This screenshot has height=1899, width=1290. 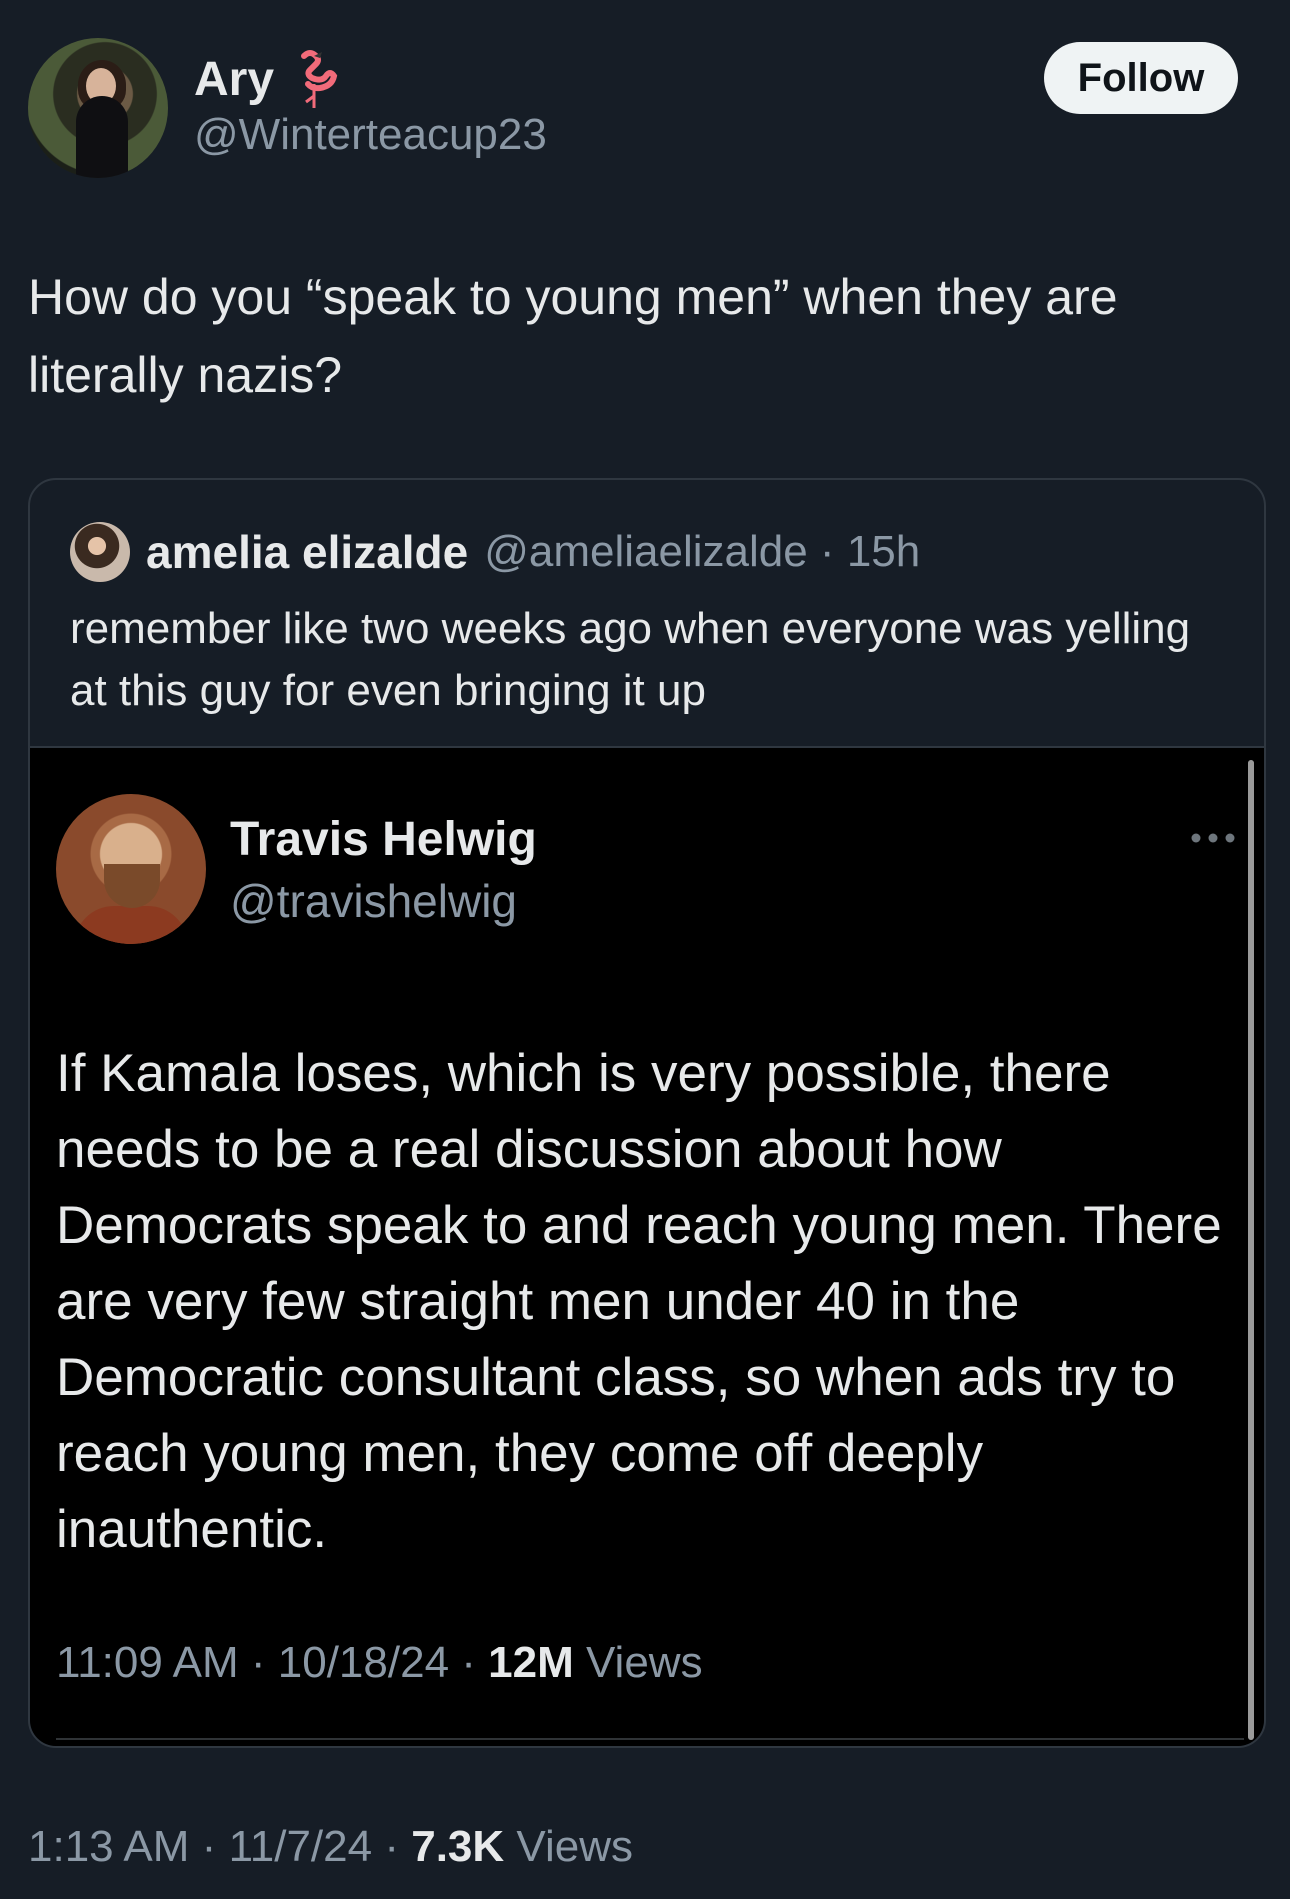 I want to click on author-avatar, so click(x=98, y=108).